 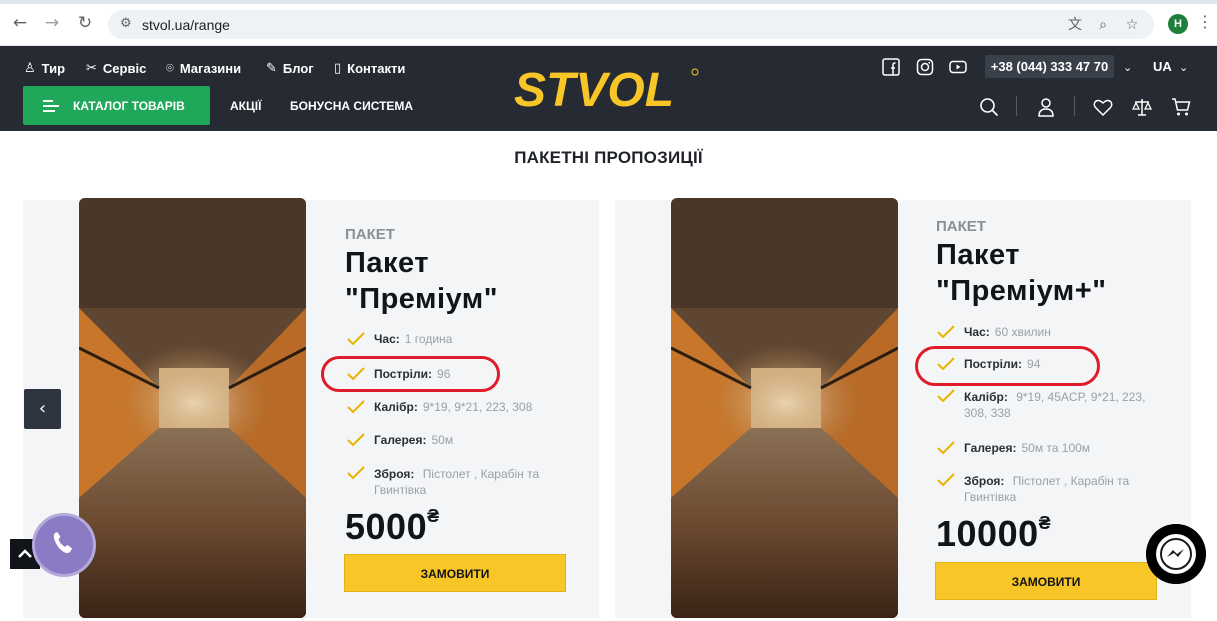 I want to click on top-link-blog: ✎ Блог, so click(x=290, y=68).